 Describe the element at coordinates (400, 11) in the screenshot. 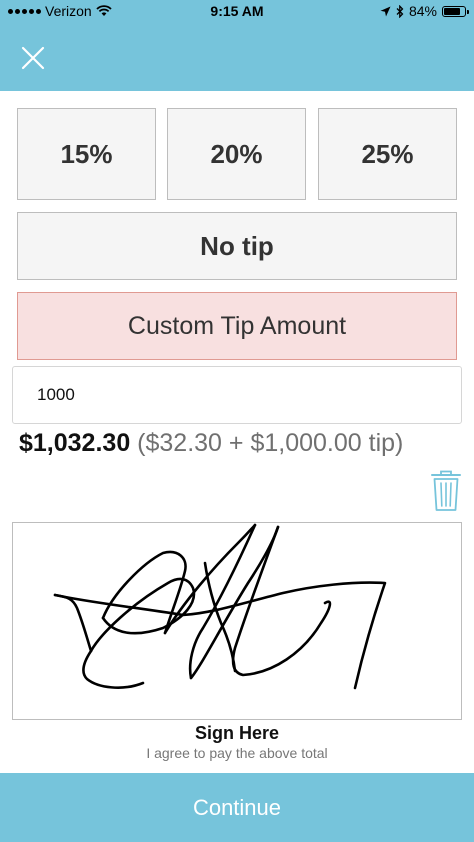

I see `bluetooth-icon` at that location.